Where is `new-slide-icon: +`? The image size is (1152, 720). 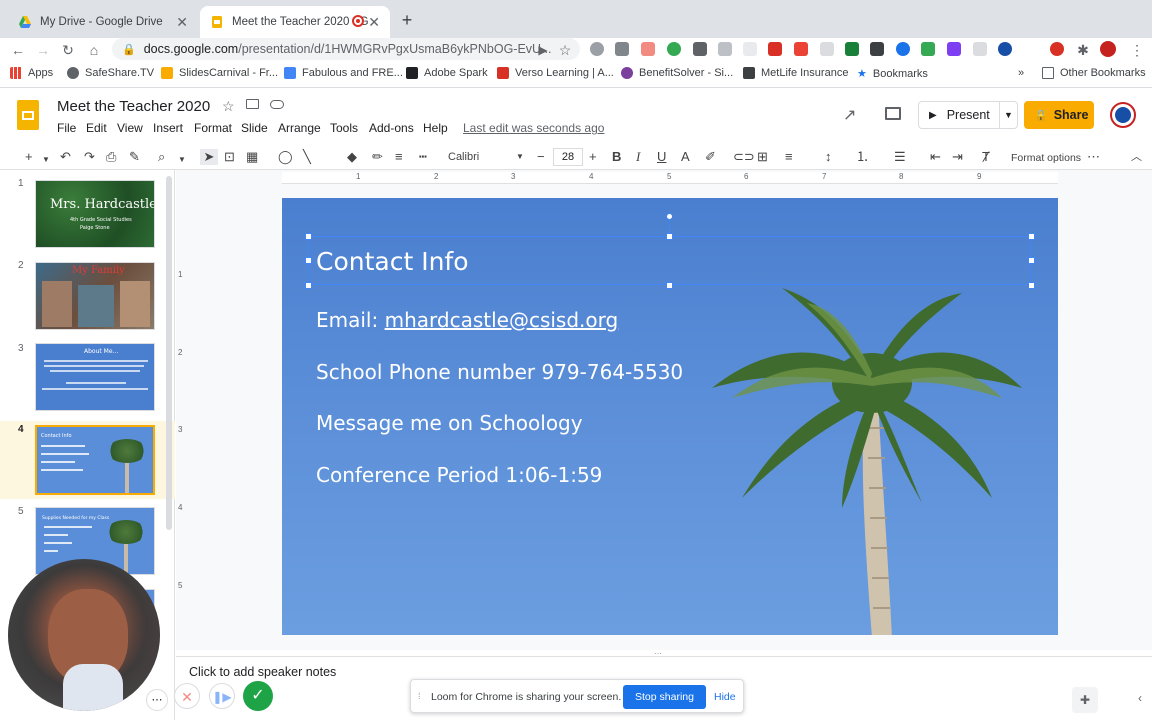
new-slide-icon: + is located at coordinates (29, 157).